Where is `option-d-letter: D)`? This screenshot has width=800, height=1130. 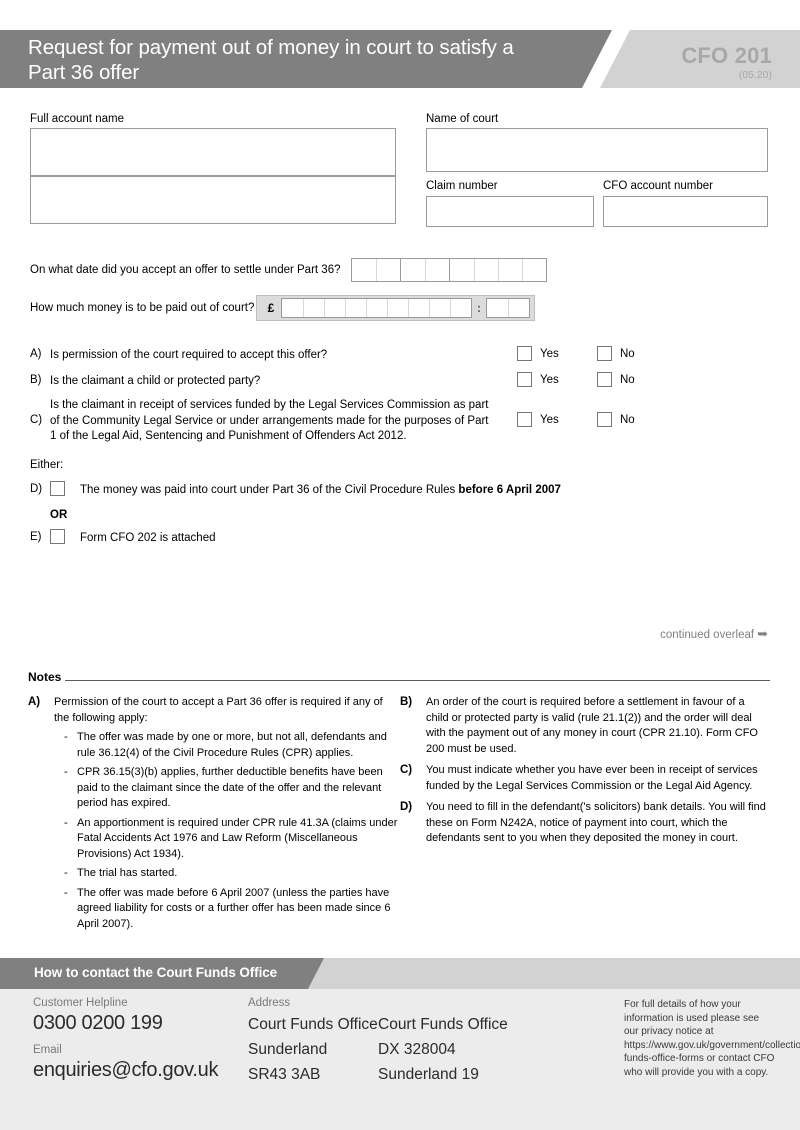 option-d-letter: D) is located at coordinates (36, 489).